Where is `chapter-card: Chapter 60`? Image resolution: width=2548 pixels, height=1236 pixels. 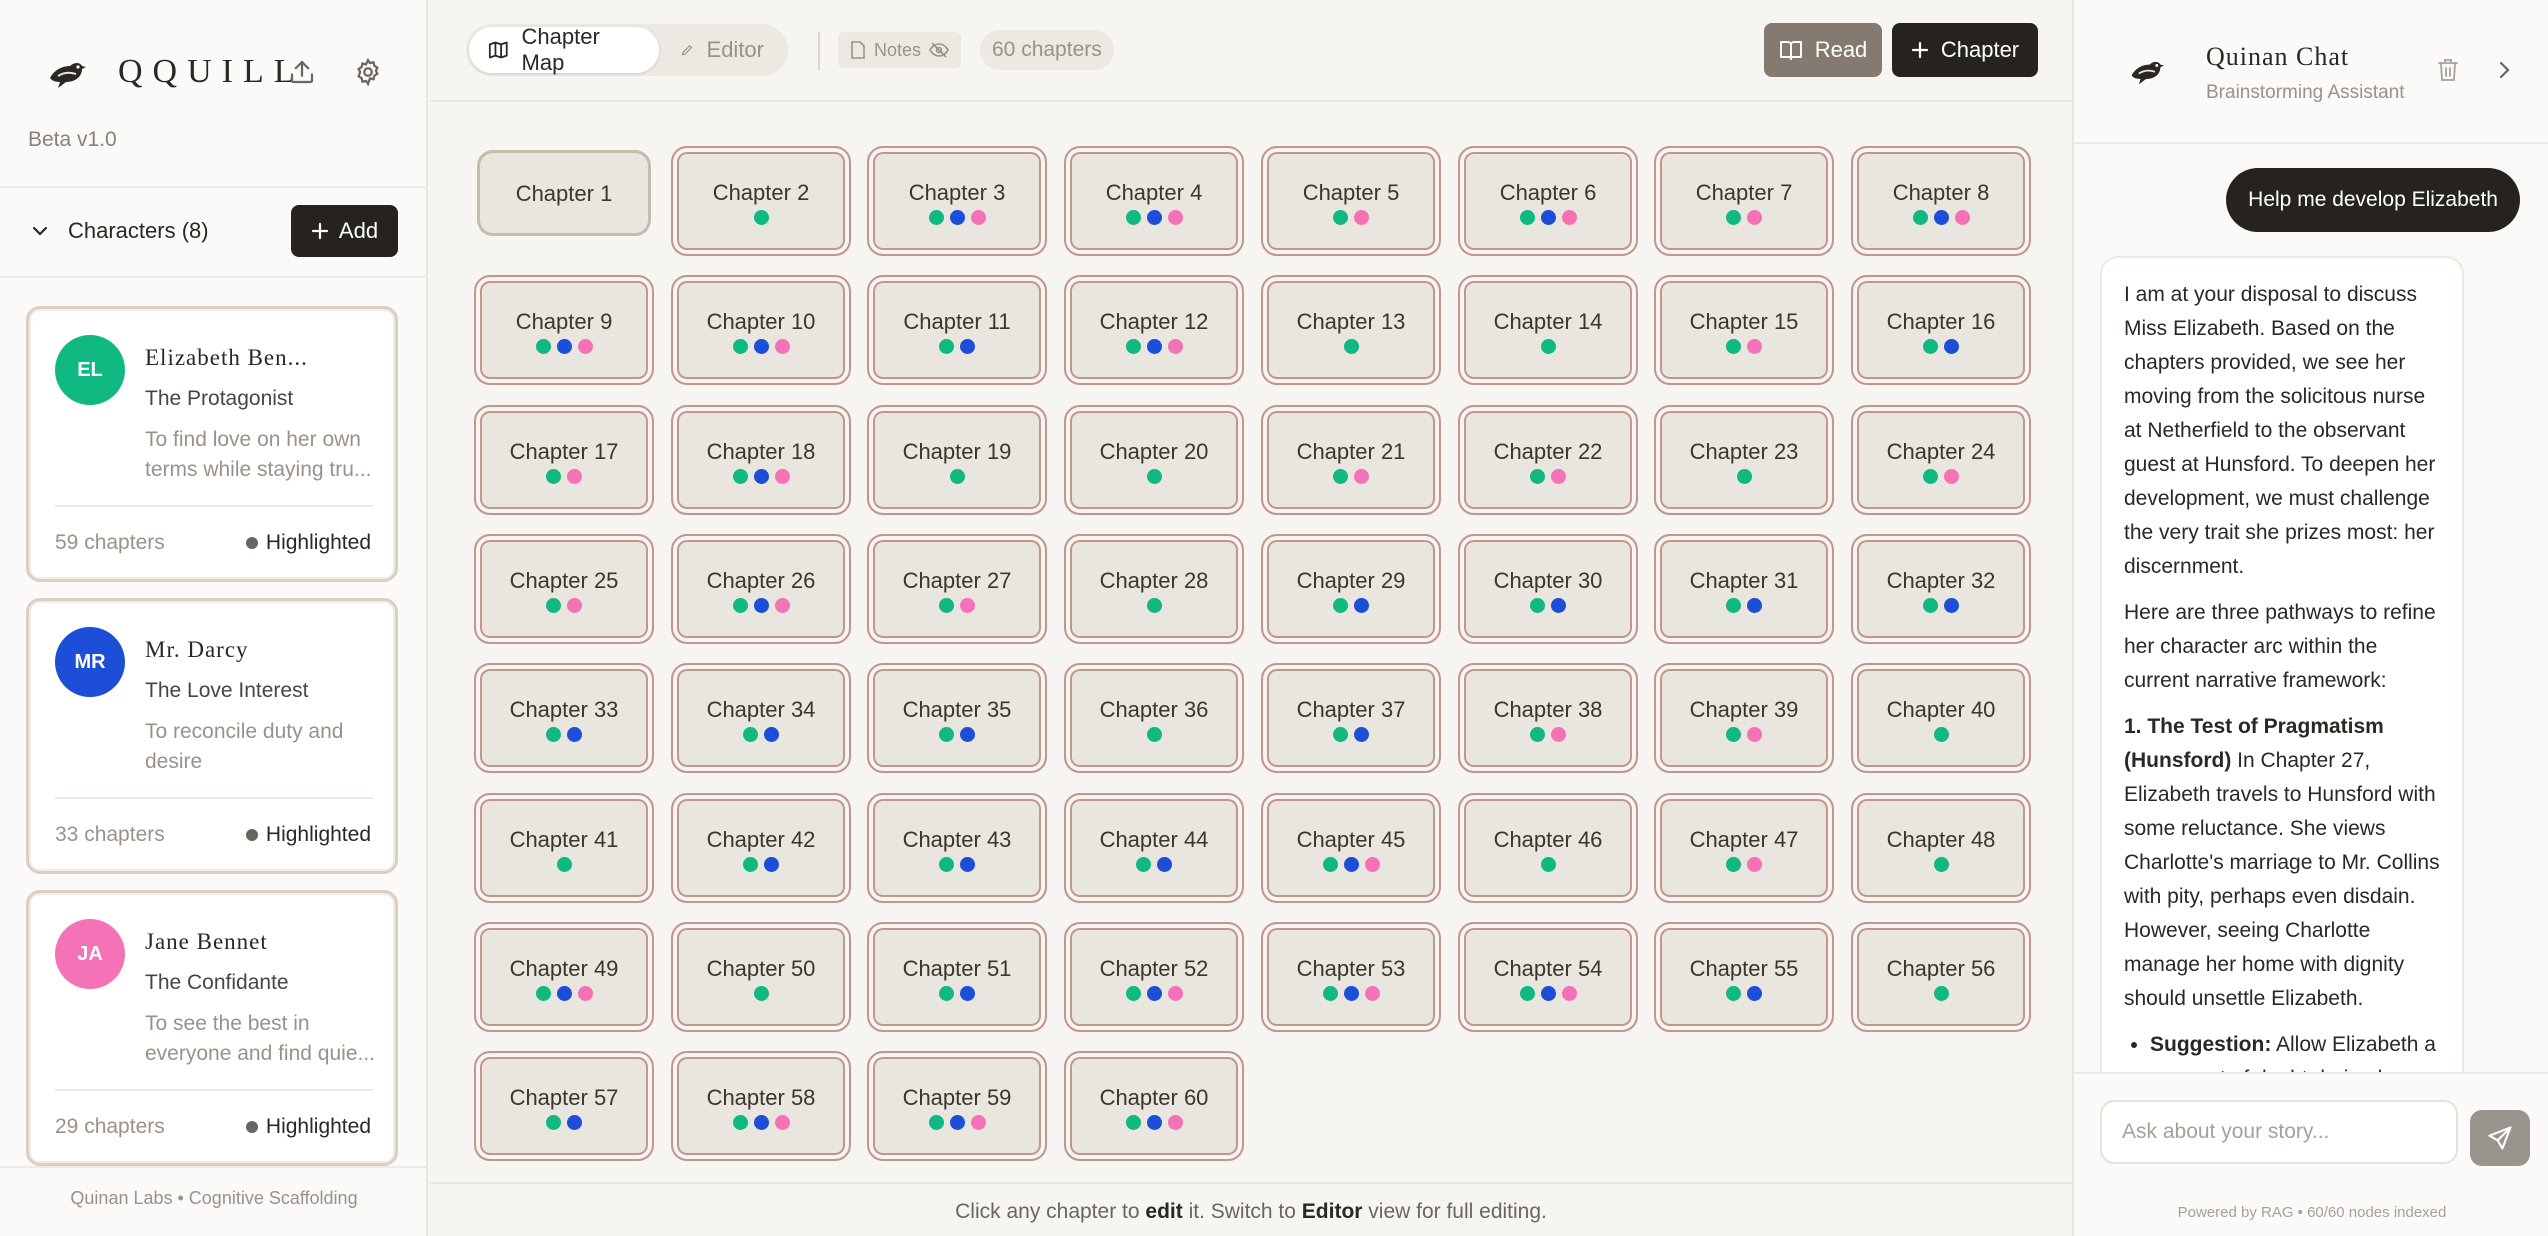
chapter-card: Chapter 60 is located at coordinates (1154, 1106).